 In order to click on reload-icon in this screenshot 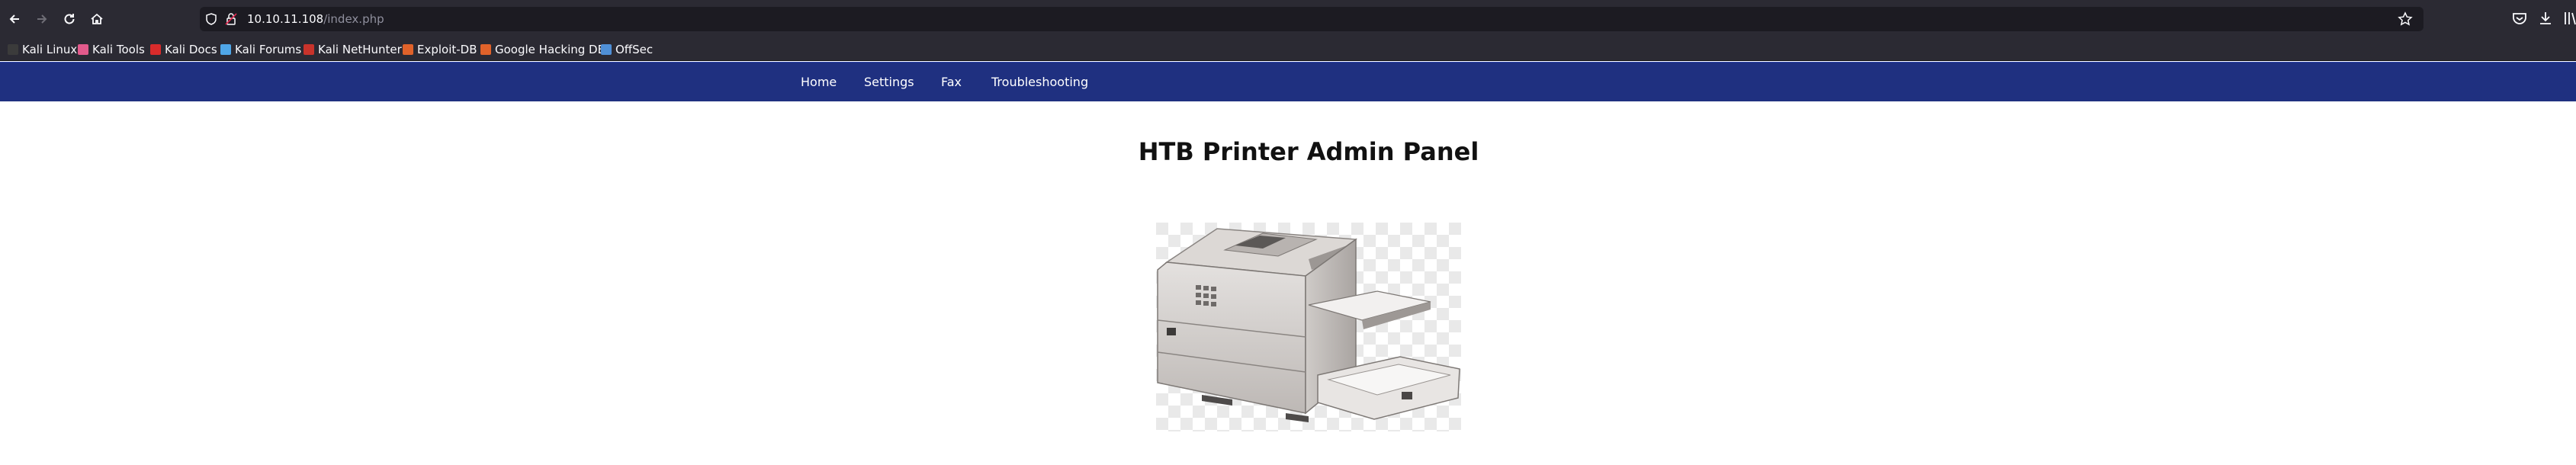, I will do `click(69, 19)`.